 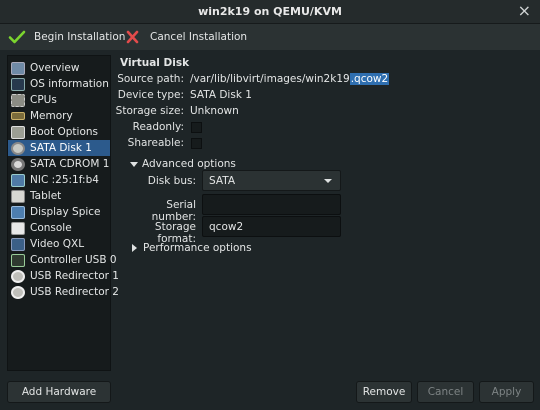 I want to click on window-title: win2k19 on QEMU/KVM, so click(x=270, y=11).